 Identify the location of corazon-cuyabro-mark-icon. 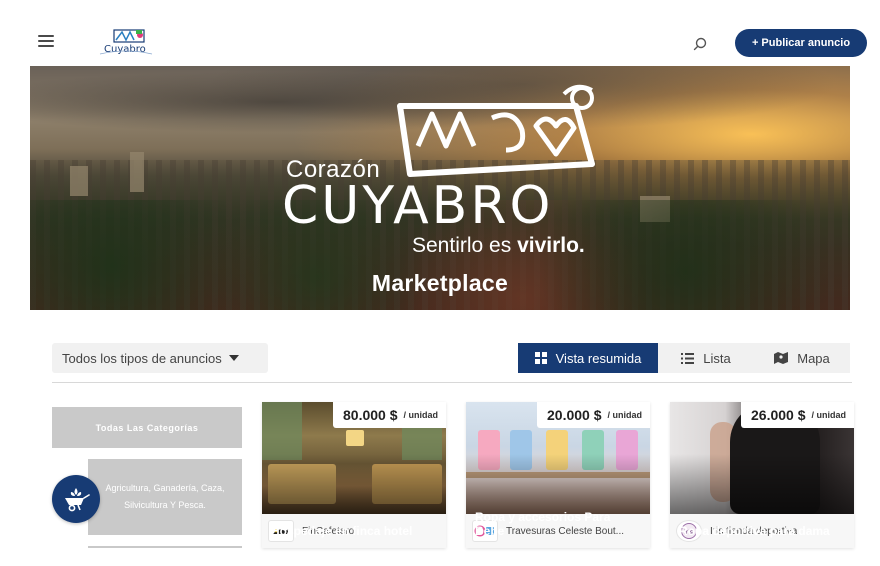
(496, 130).